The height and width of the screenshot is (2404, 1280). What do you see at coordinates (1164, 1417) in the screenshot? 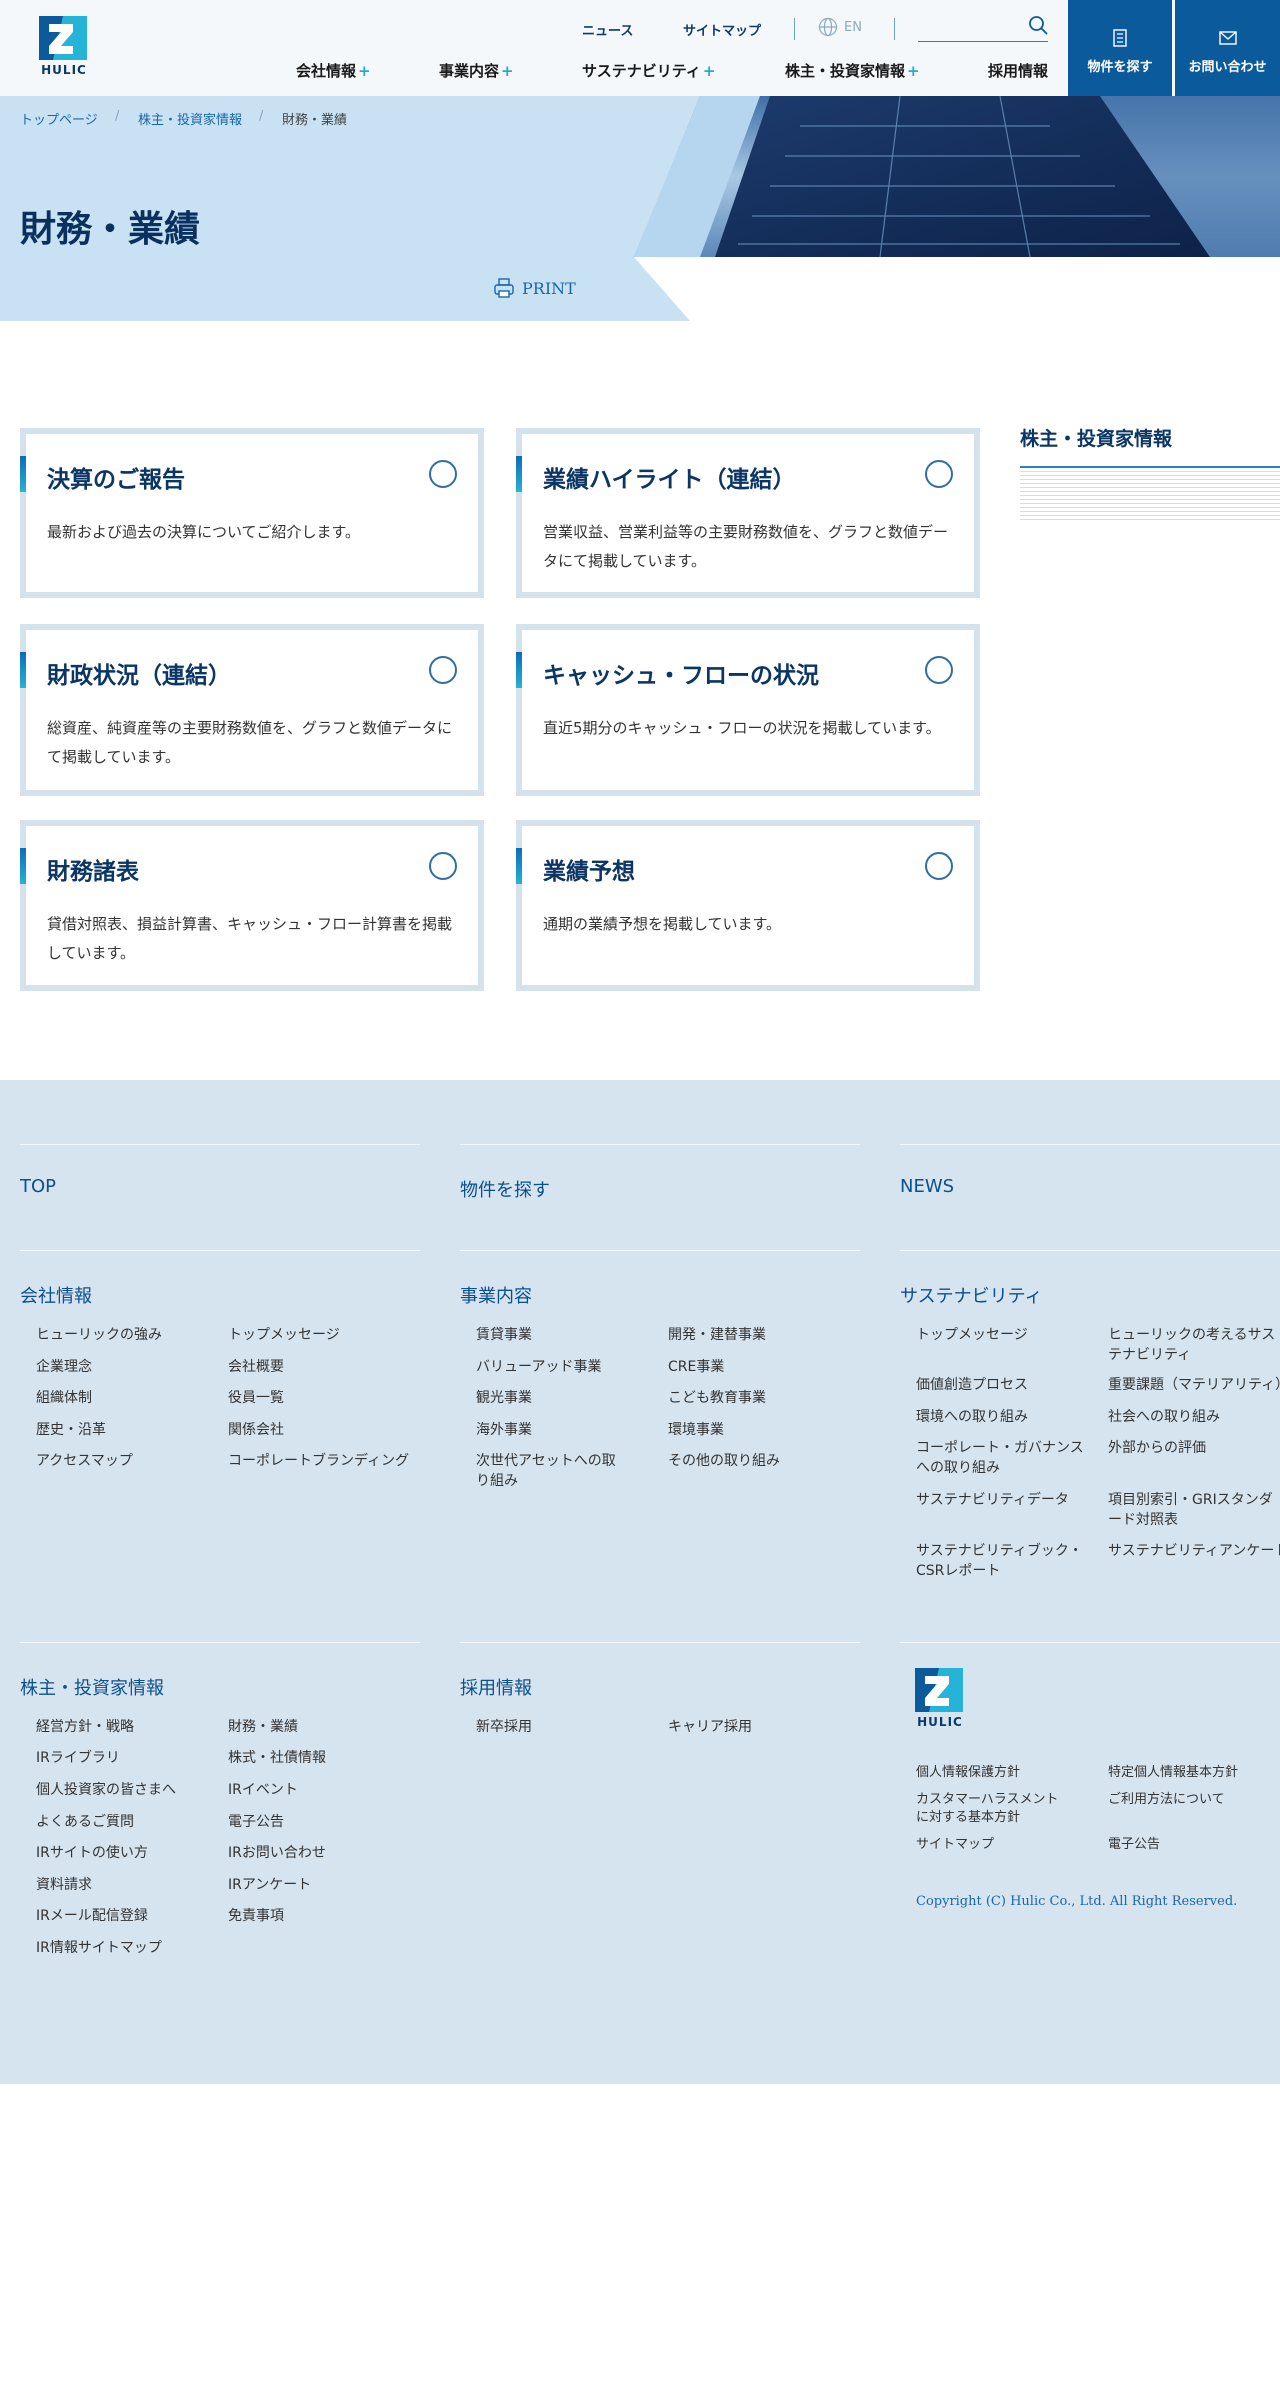
I see `footer-link: 社会への取り組み` at bounding box center [1164, 1417].